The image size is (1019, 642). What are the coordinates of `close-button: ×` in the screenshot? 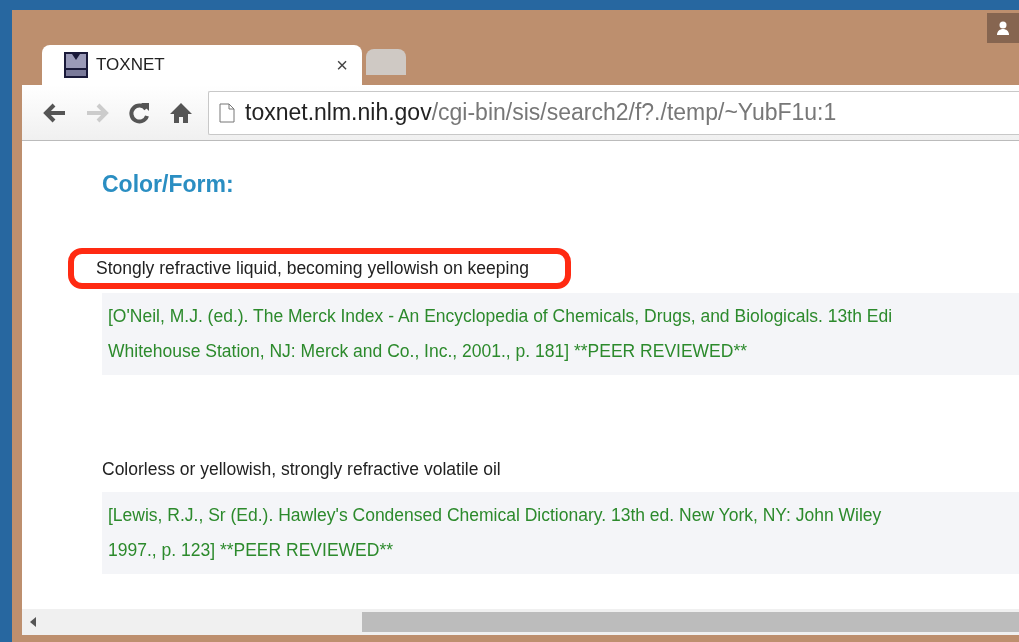 It's located at (342, 65).